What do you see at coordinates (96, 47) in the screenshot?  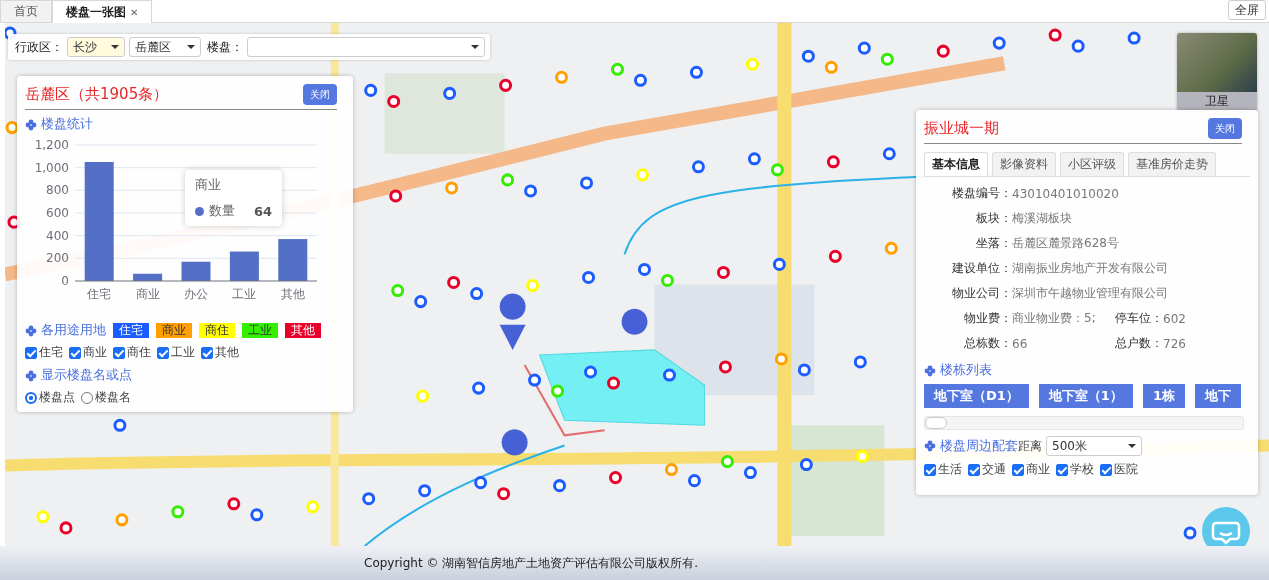 I see `city-select: 长沙` at bounding box center [96, 47].